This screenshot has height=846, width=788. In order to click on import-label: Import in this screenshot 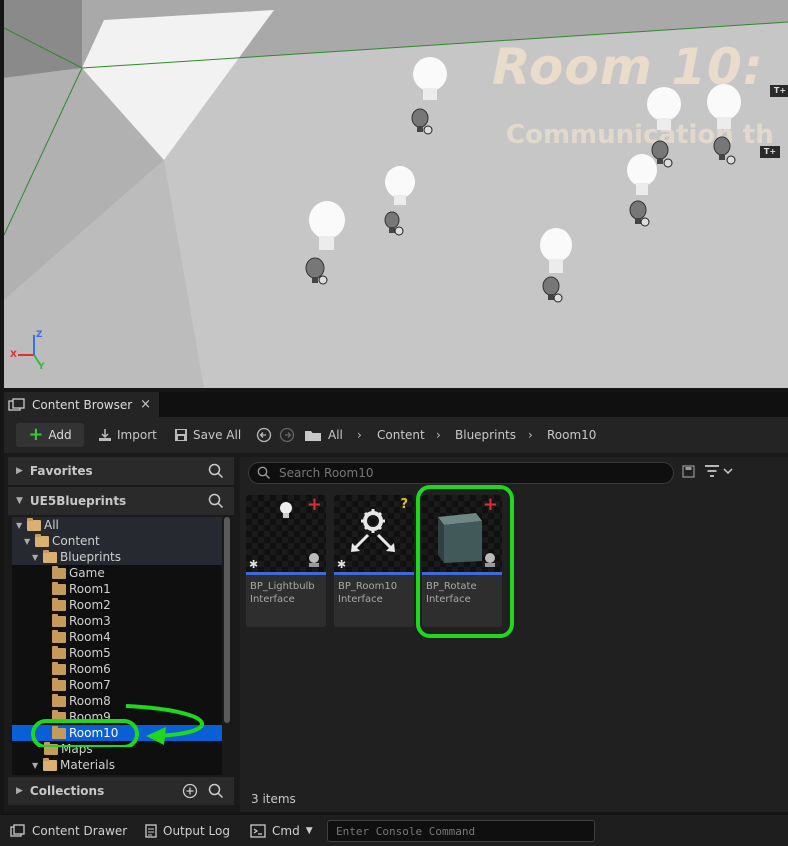, I will do `click(137, 435)`.